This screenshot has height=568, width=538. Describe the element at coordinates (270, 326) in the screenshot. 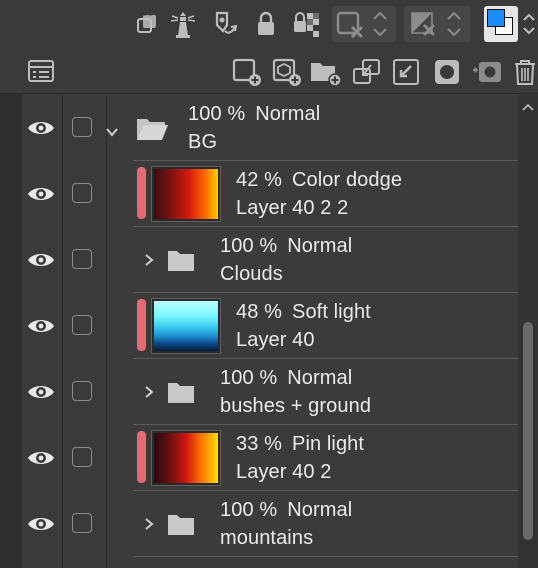

I see `layer-row-layer-40: 48 % Soft light Layer 40` at that location.